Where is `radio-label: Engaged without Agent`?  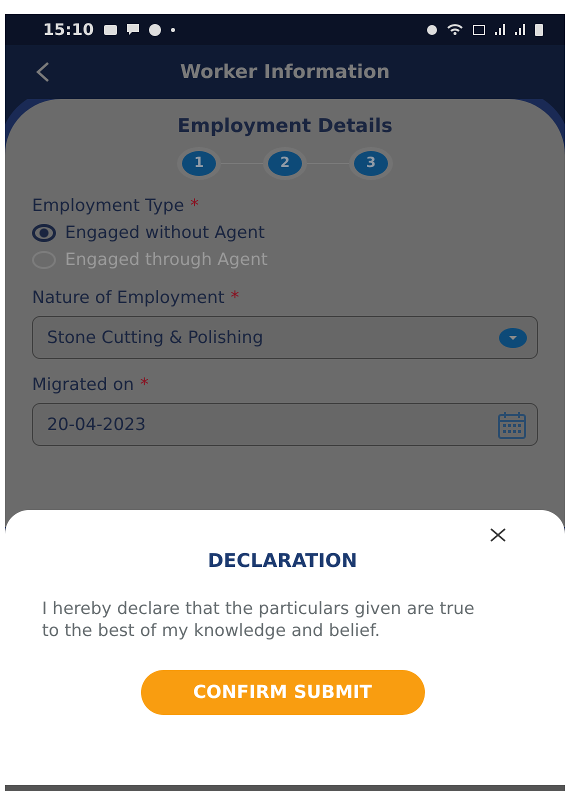
radio-label: Engaged without Agent is located at coordinates (165, 233).